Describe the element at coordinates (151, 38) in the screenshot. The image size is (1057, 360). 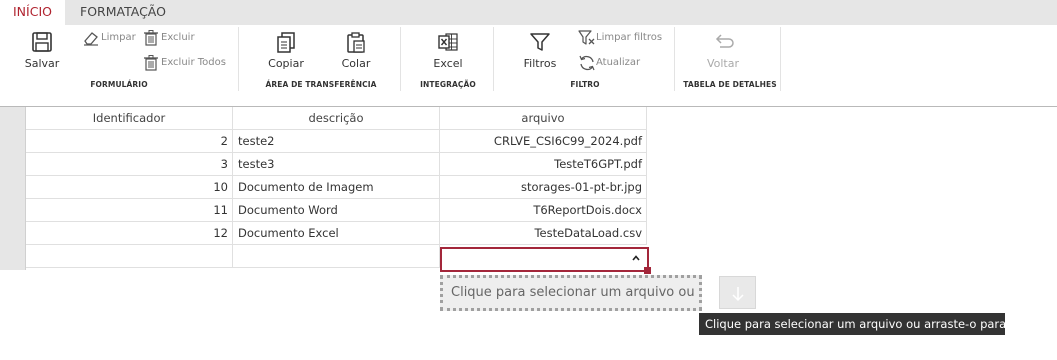
I see `trash-icon` at that location.